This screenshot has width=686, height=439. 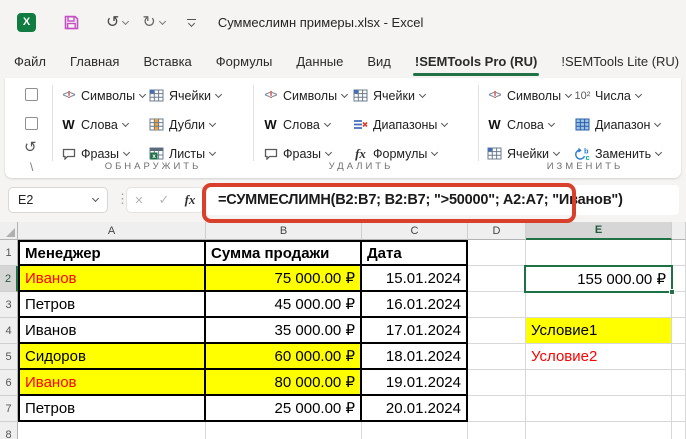 What do you see at coordinates (112, 430) in the screenshot?
I see `cell-a8` at bounding box center [112, 430].